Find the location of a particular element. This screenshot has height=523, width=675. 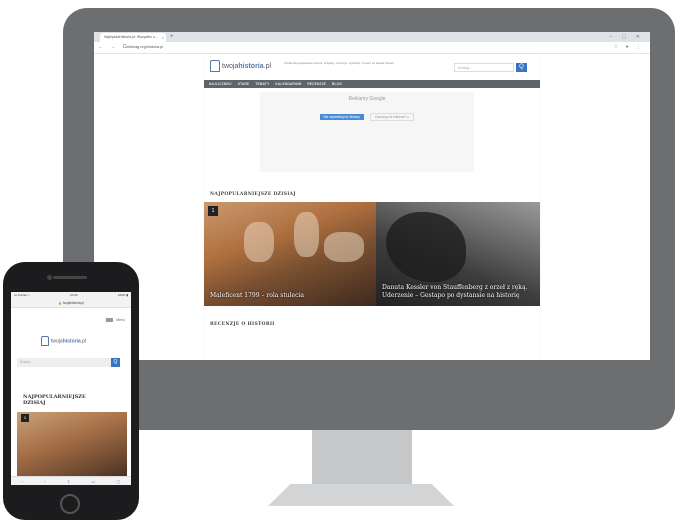

phone-status-bar: ▪▪▪ Carrier ≈ 10:00 100% ▮ is located at coordinates (71, 295).